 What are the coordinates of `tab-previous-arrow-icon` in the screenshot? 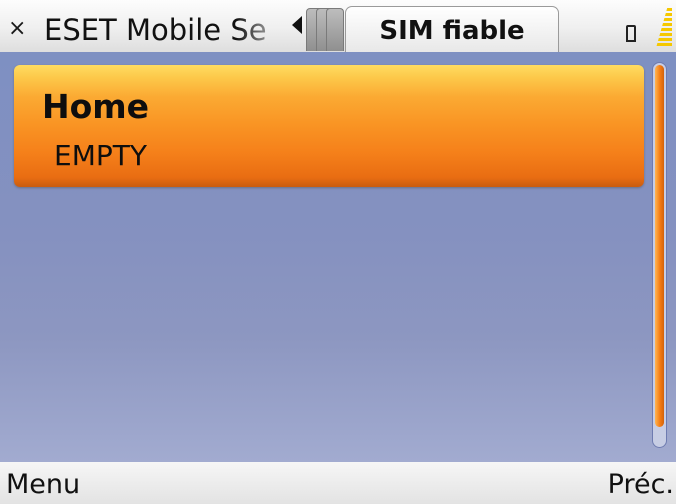 It's located at (297, 25).